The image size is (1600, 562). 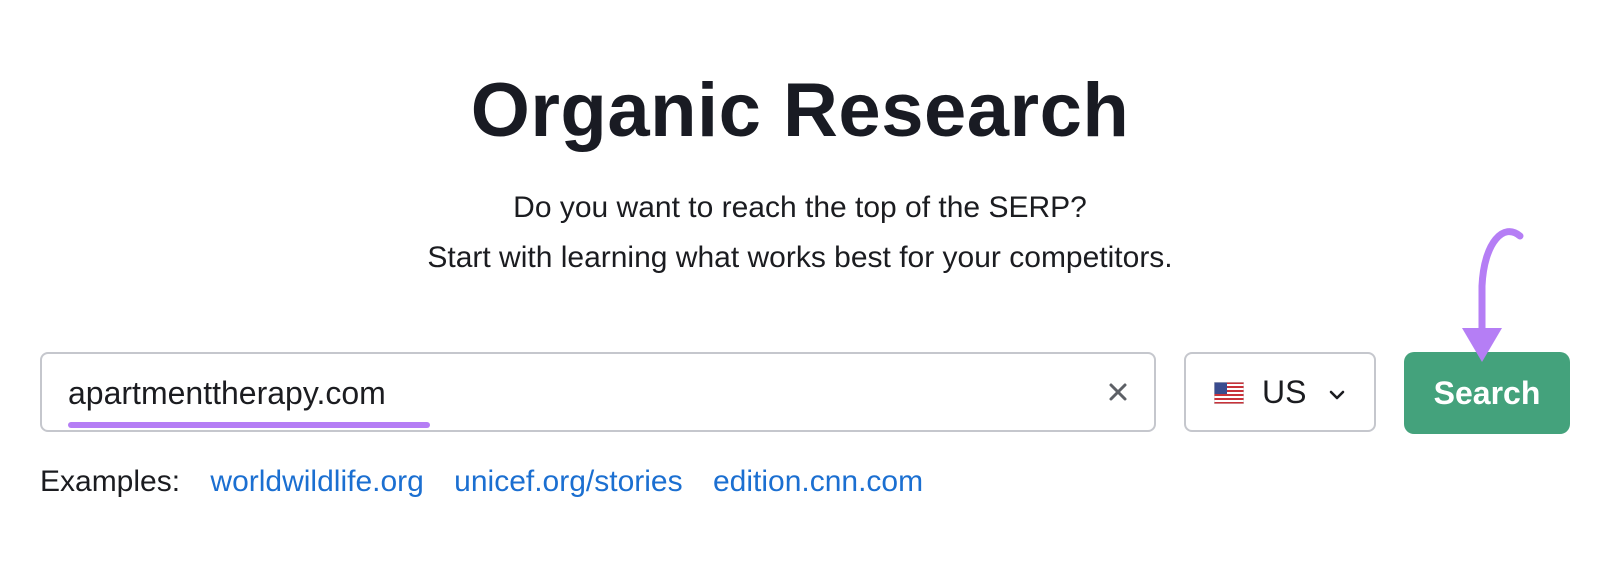 What do you see at coordinates (568, 481) in the screenshot?
I see `example-link-unicef: unicef.org/stories` at bounding box center [568, 481].